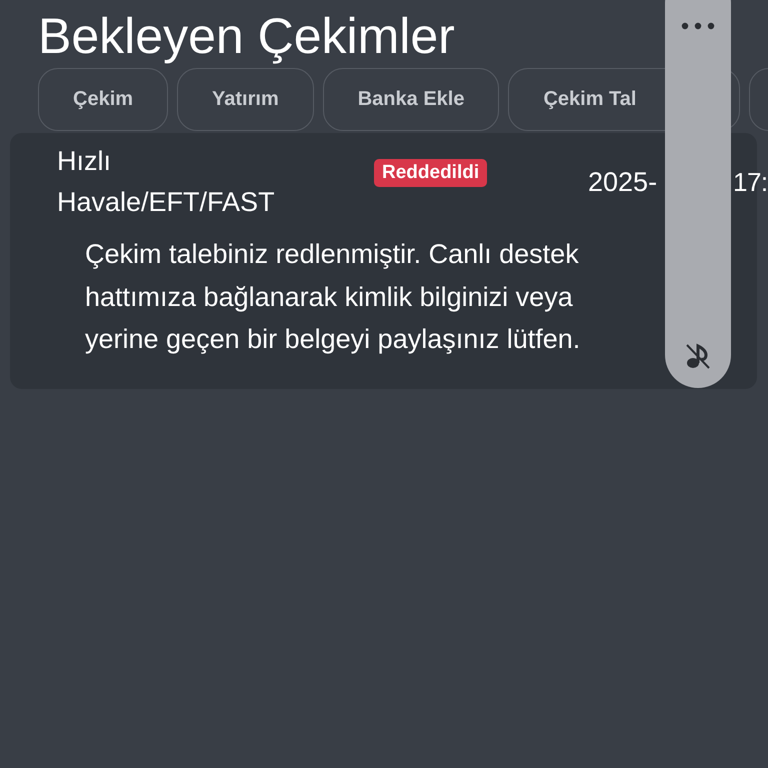  What do you see at coordinates (623, 182) in the screenshot?
I see `date-text: 2025-` at bounding box center [623, 182].